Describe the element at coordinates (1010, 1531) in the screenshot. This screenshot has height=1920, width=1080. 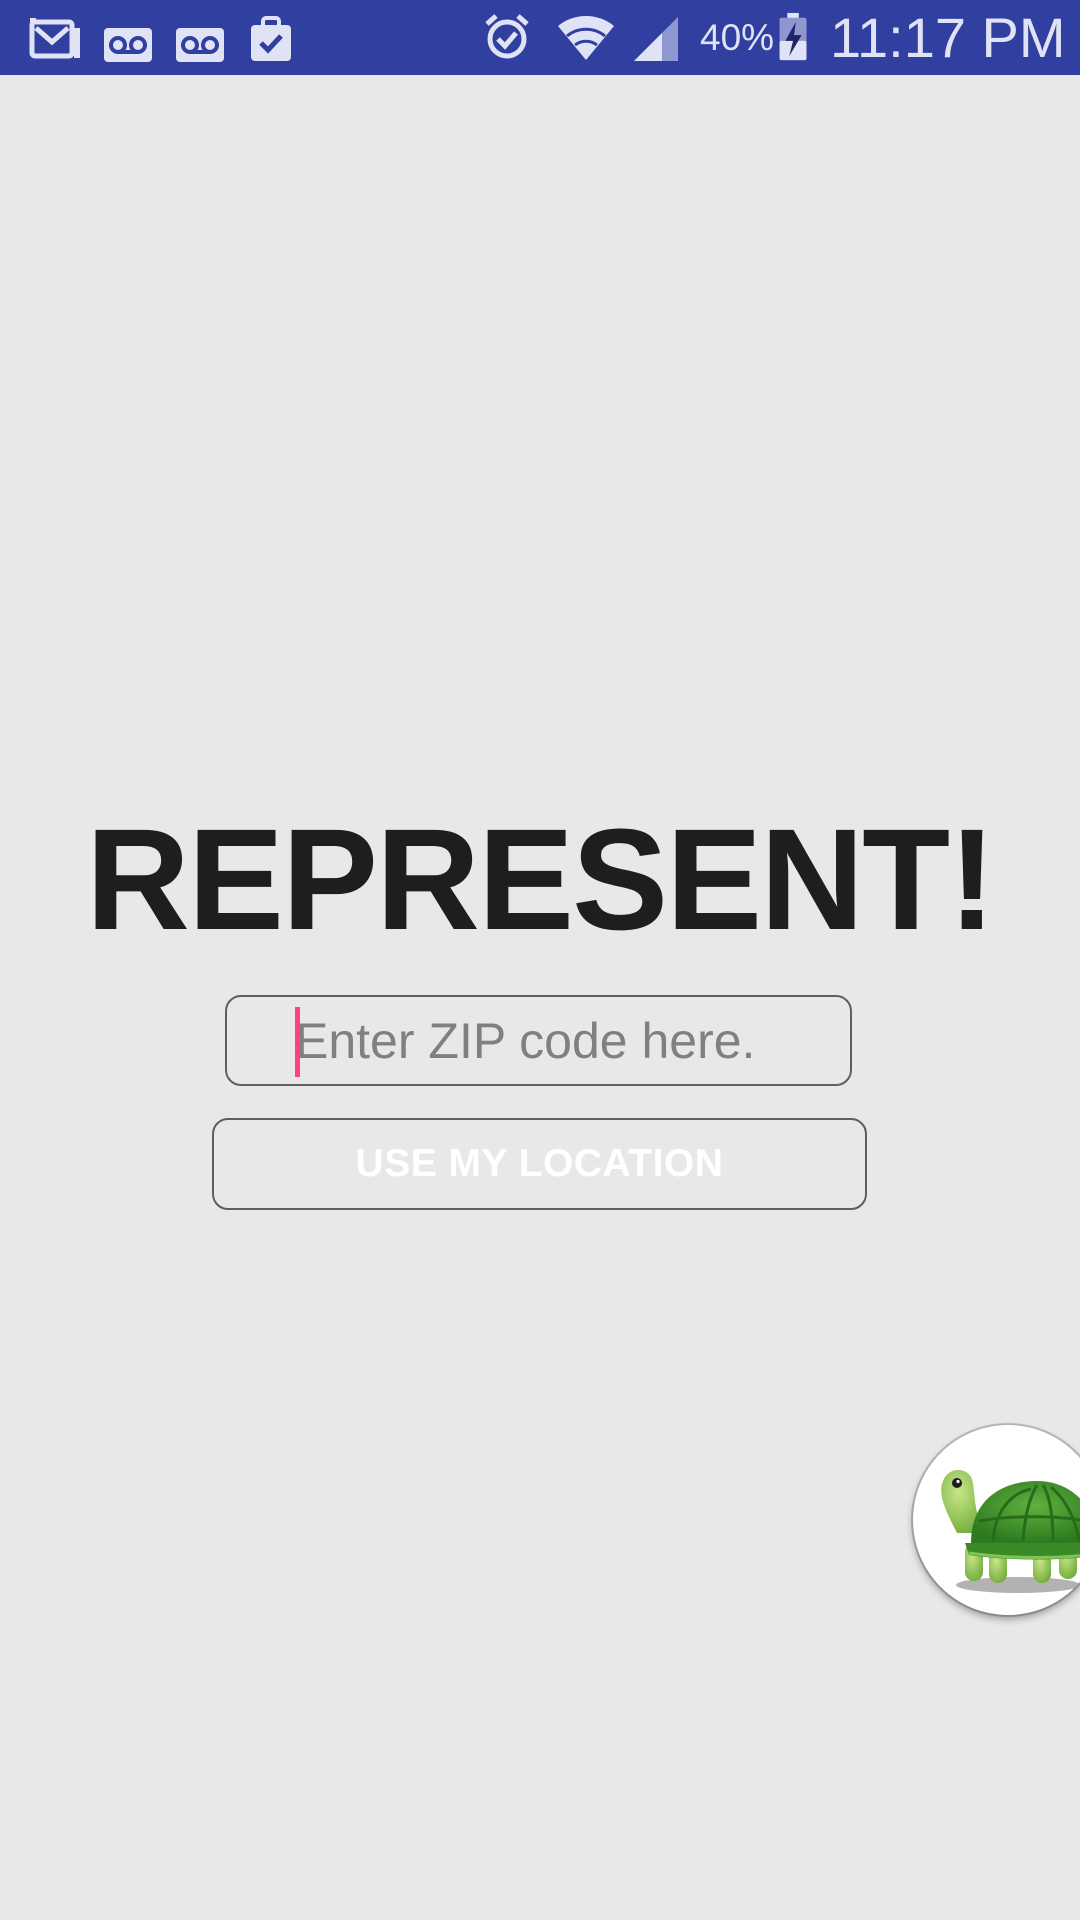
I see `turtle-icon` at that location.